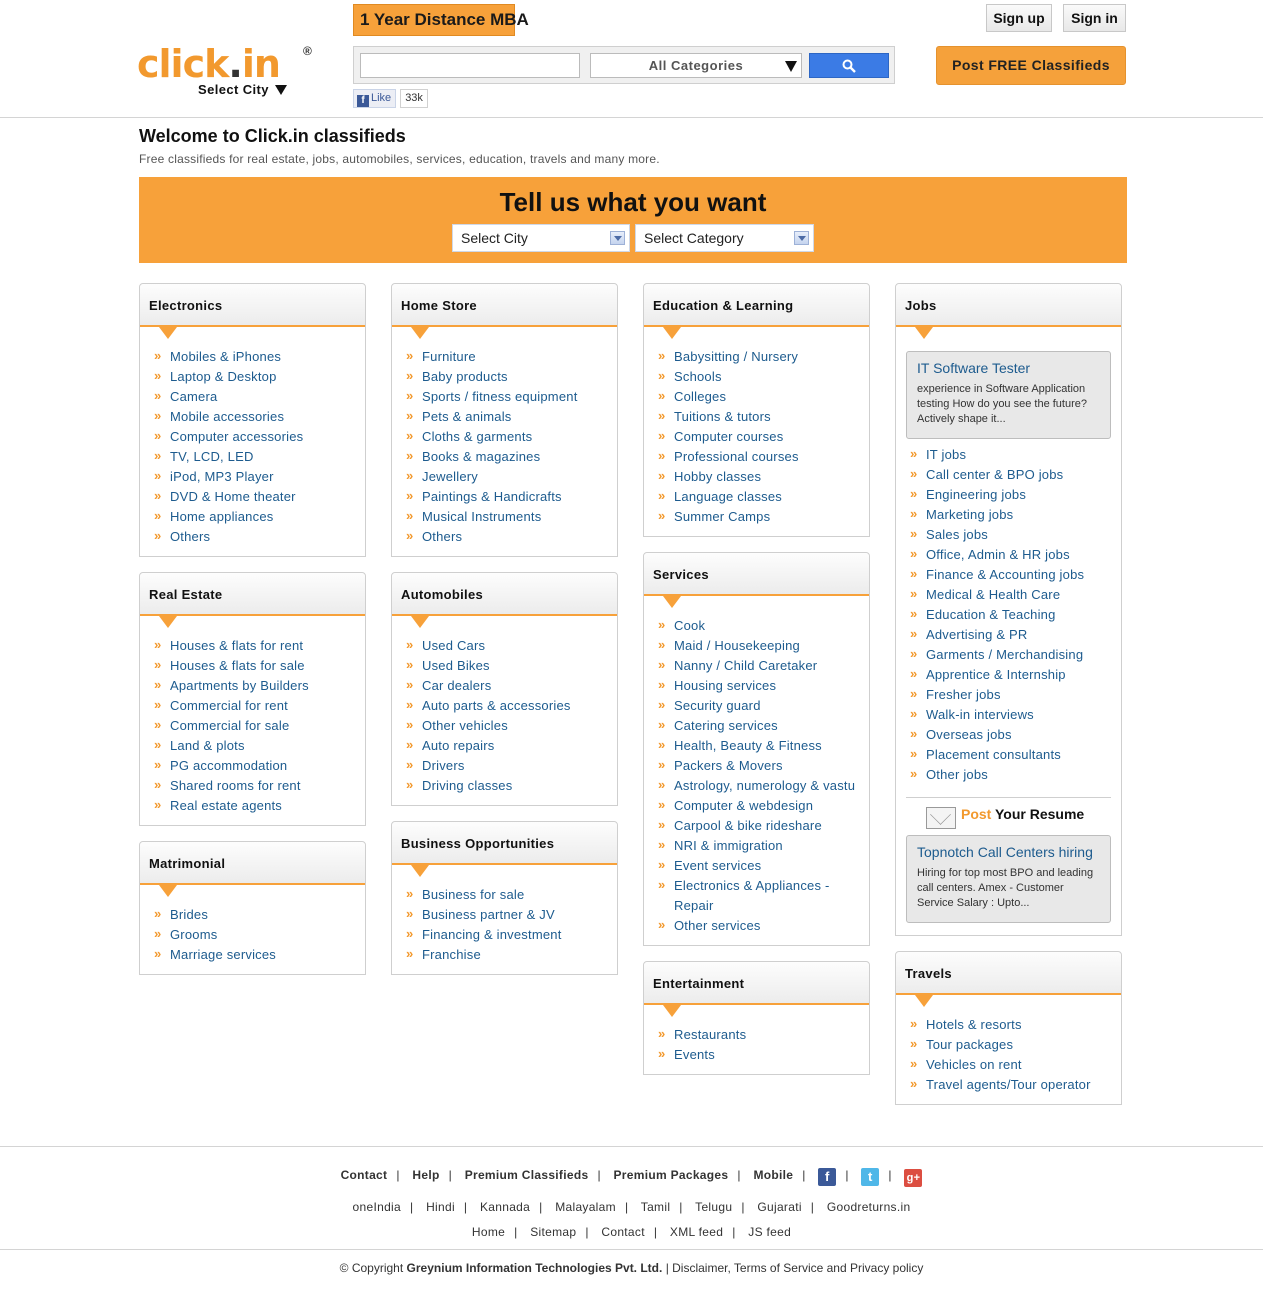  I want to click on category-link: Nanny / Child Caretaker, so click(763, 665).